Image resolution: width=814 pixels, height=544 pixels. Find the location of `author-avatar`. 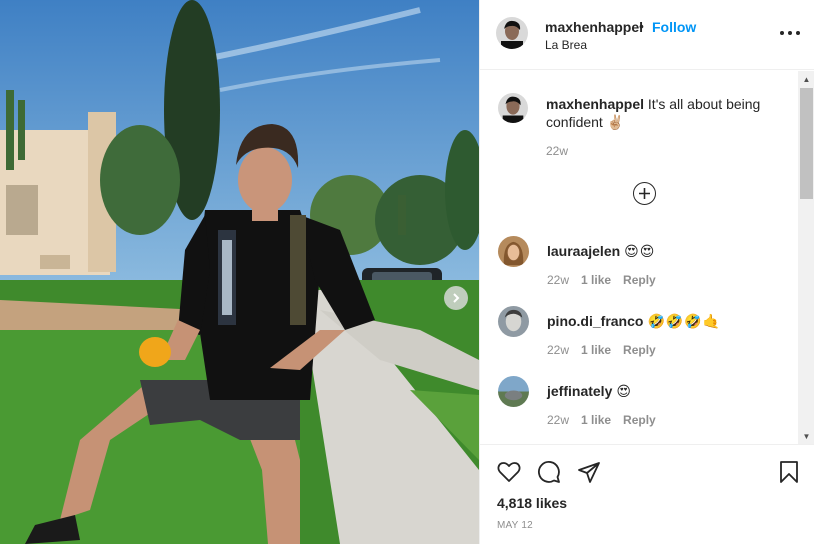

author-avatar is located at coordinates (512, 33).